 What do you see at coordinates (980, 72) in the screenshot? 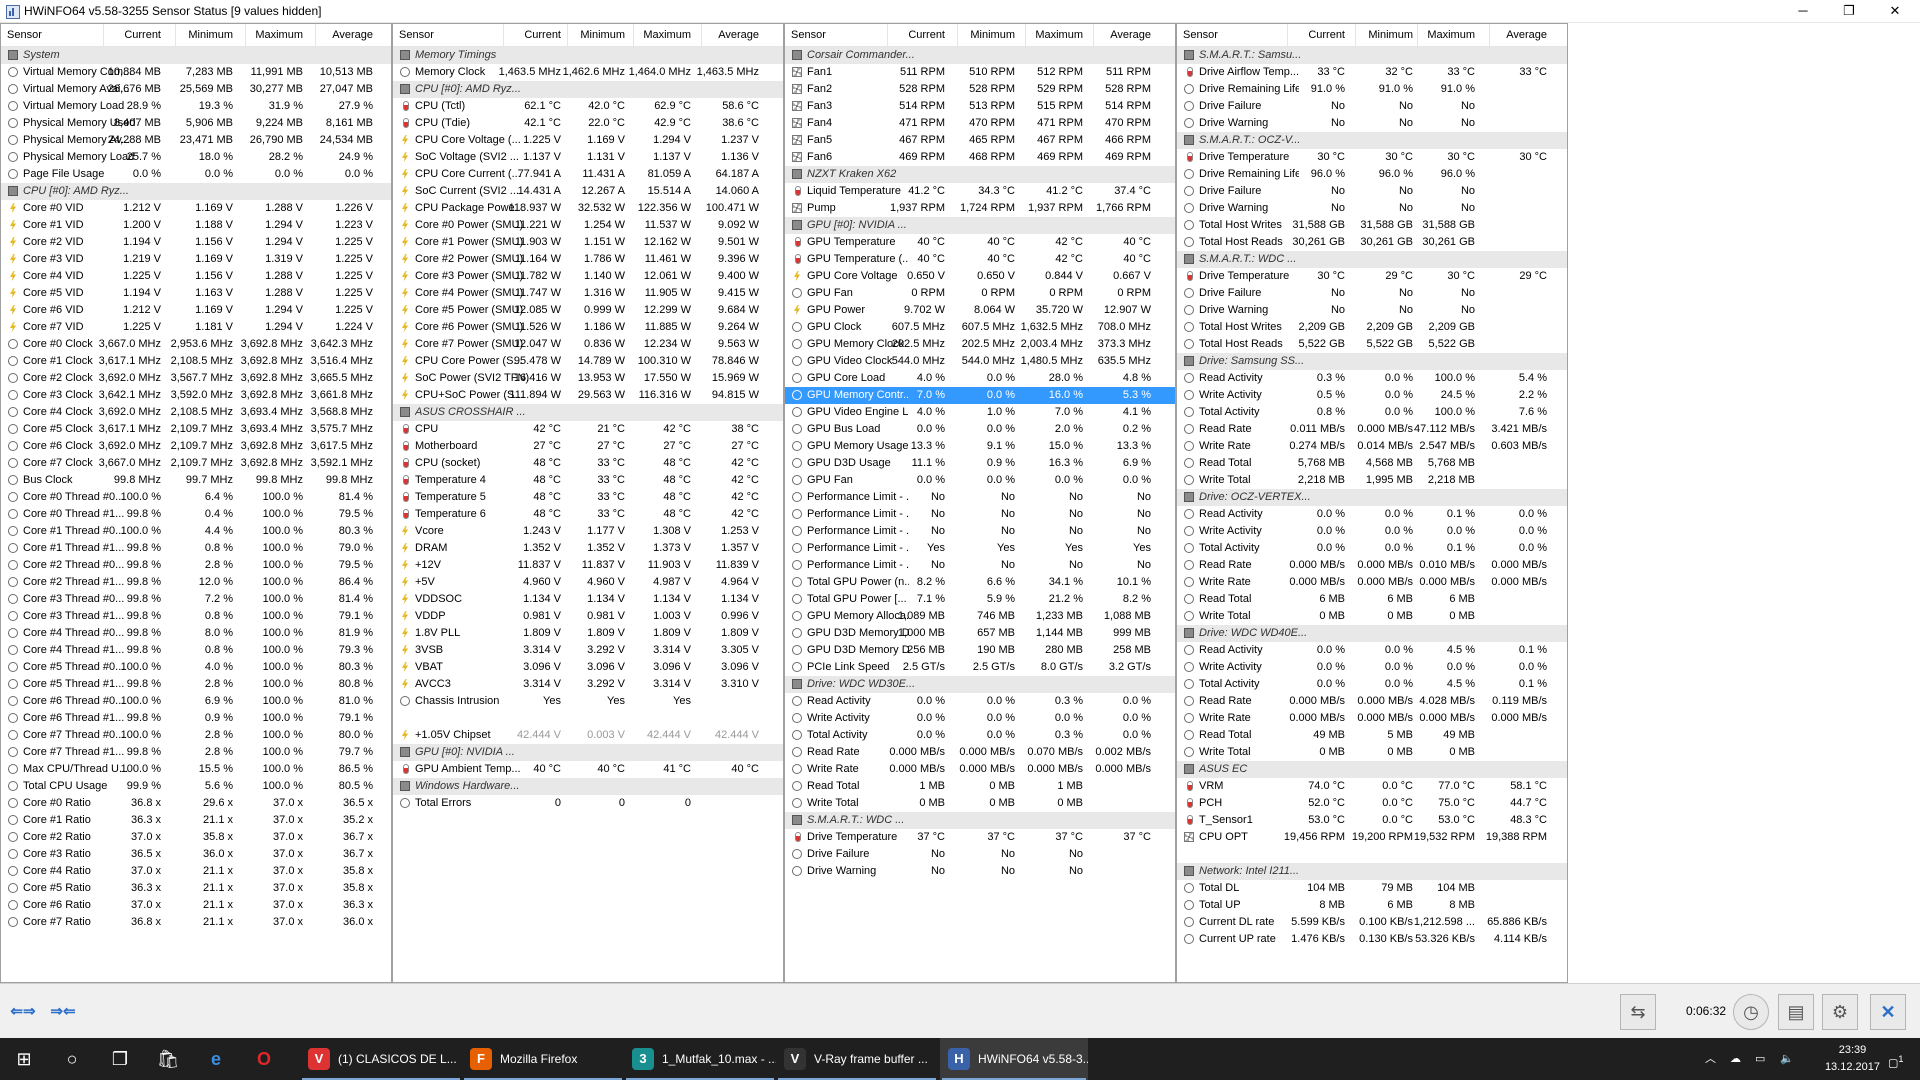
I see `sensor-row: Fan1 511 RPM 510 RPM 512 RPM 511 RPM` at bounding box center [980, 72].